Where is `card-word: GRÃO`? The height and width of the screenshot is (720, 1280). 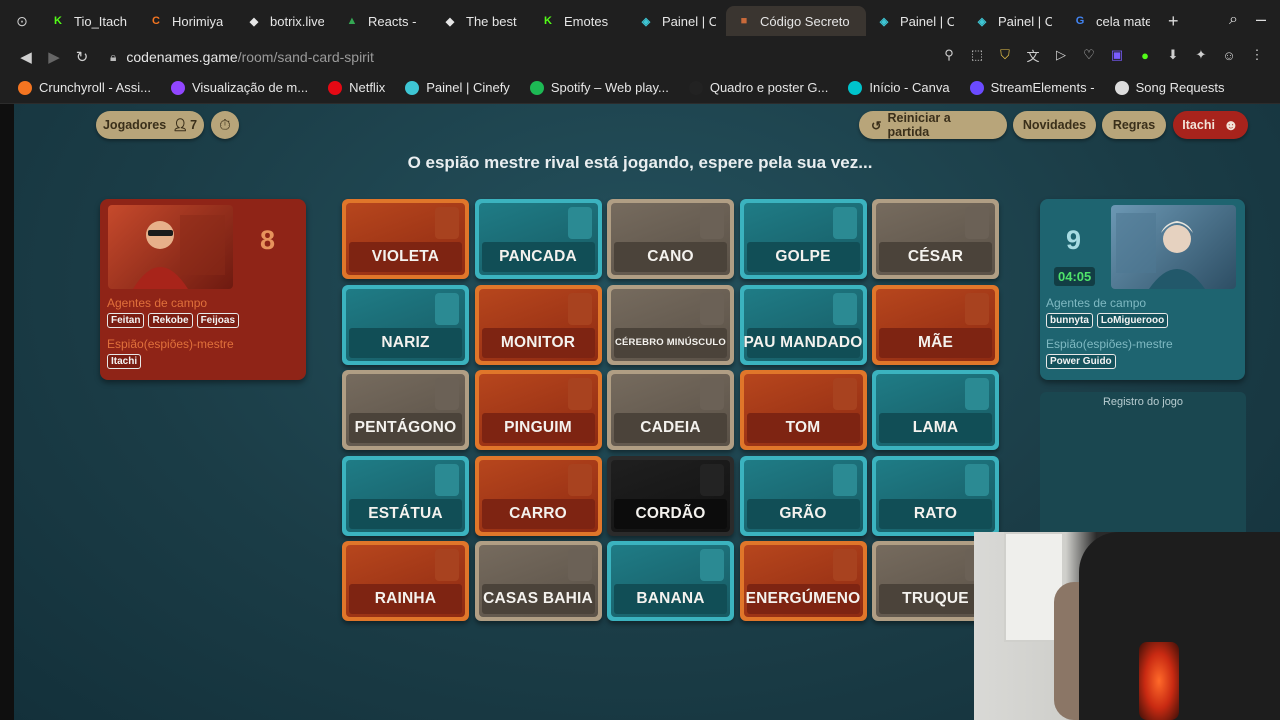
card-word: GRÃO is located at coordinates (803, 513).